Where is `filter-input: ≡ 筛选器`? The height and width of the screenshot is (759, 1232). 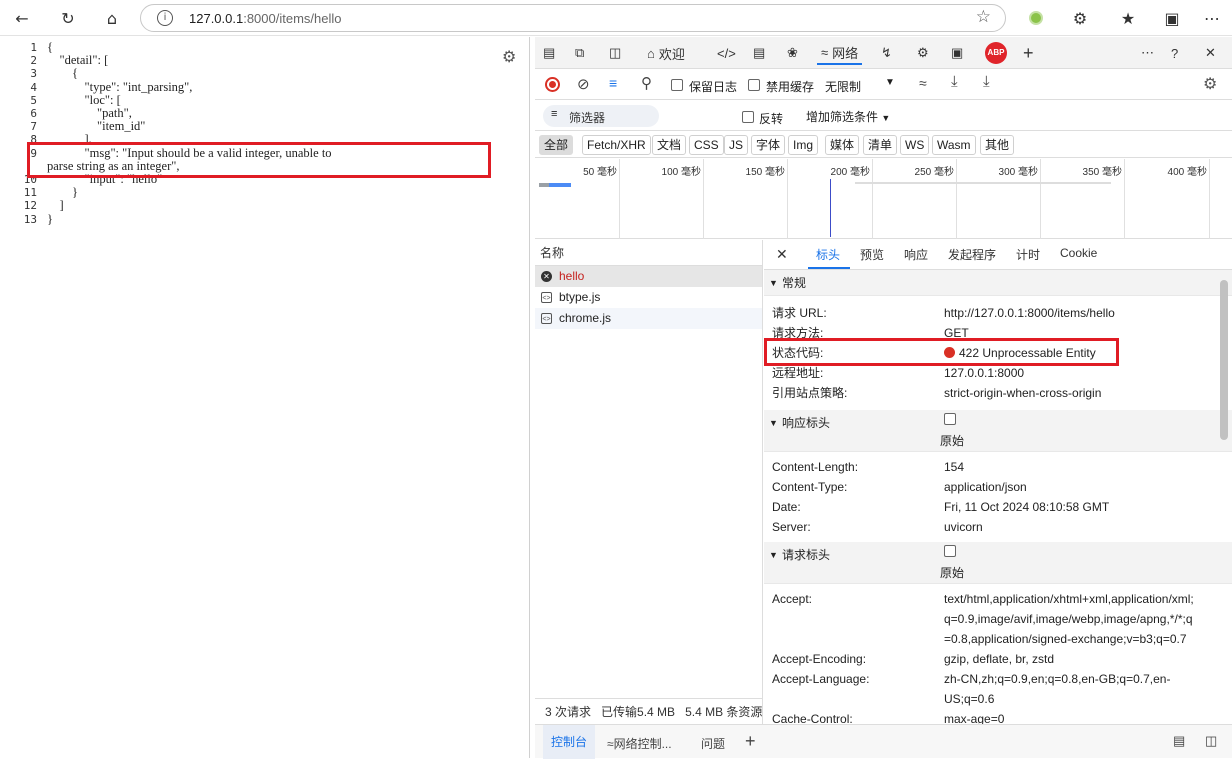 filter-input: ≡ 筛选器 is located at coordinates (601, 116).